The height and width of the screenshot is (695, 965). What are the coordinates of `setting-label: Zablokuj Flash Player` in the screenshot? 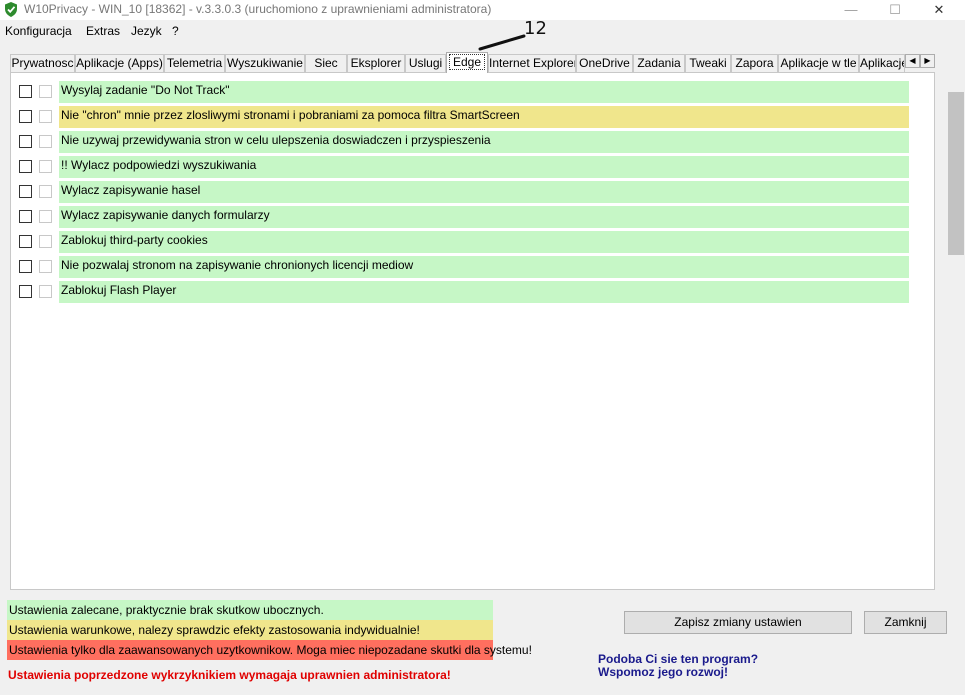 It's located at (484, 292).